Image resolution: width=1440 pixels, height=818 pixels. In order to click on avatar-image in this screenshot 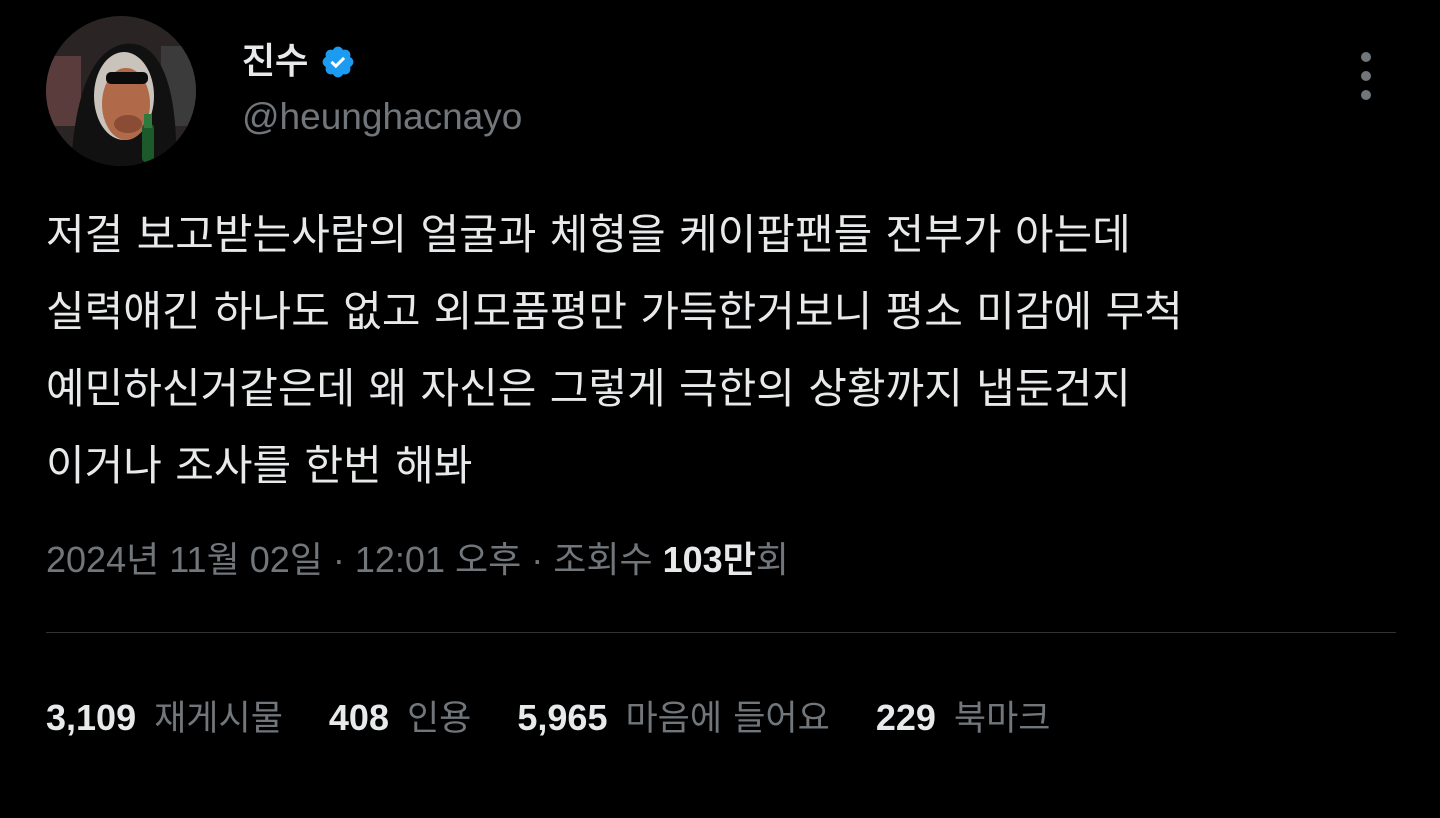, I will do `click(121, 91)`.